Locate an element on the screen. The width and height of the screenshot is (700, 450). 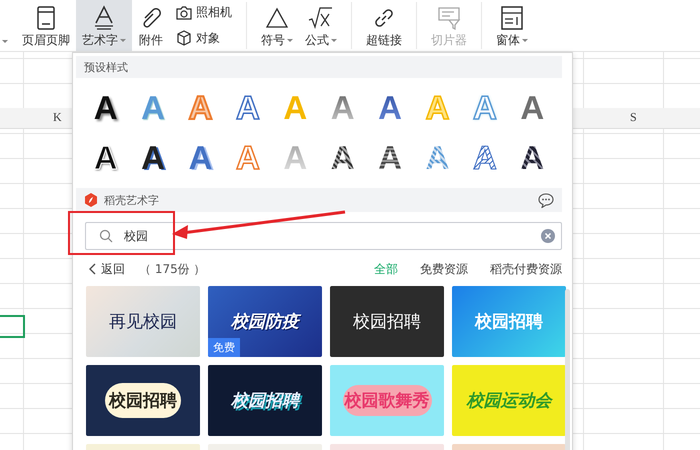
wordart-thumbnail: 再见校园 is located at coordinates (143, 321).